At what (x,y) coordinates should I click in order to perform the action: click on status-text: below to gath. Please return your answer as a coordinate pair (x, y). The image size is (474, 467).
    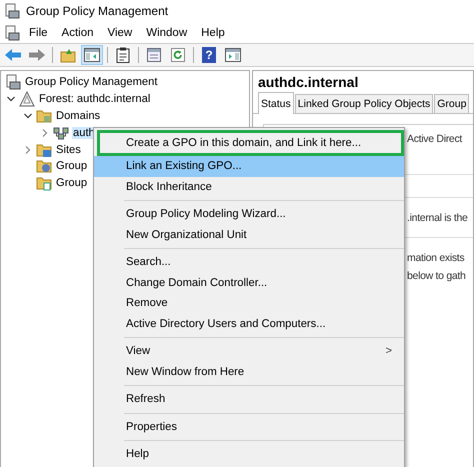
    Looking at the image, I should click on (436, 276).